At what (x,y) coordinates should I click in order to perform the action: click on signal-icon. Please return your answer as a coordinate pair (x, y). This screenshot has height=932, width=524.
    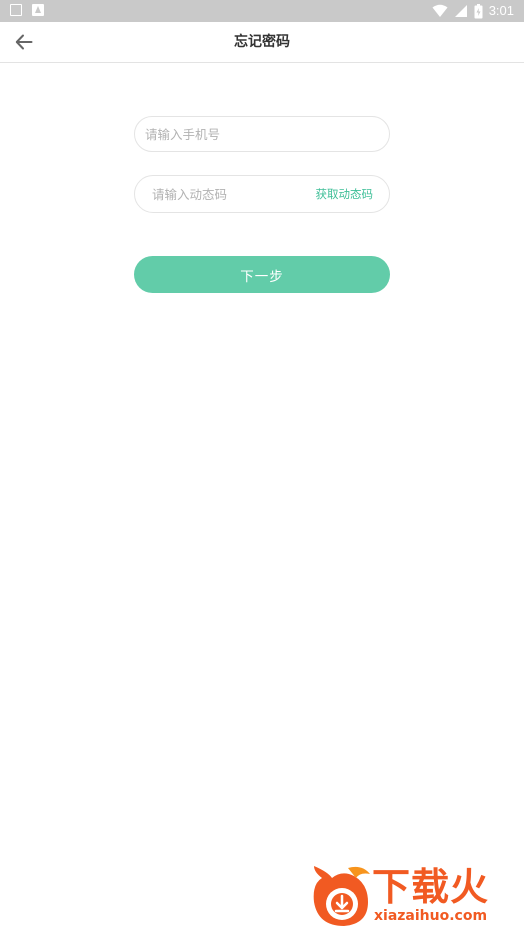
    Looking at the image, I should click on (460, 11).